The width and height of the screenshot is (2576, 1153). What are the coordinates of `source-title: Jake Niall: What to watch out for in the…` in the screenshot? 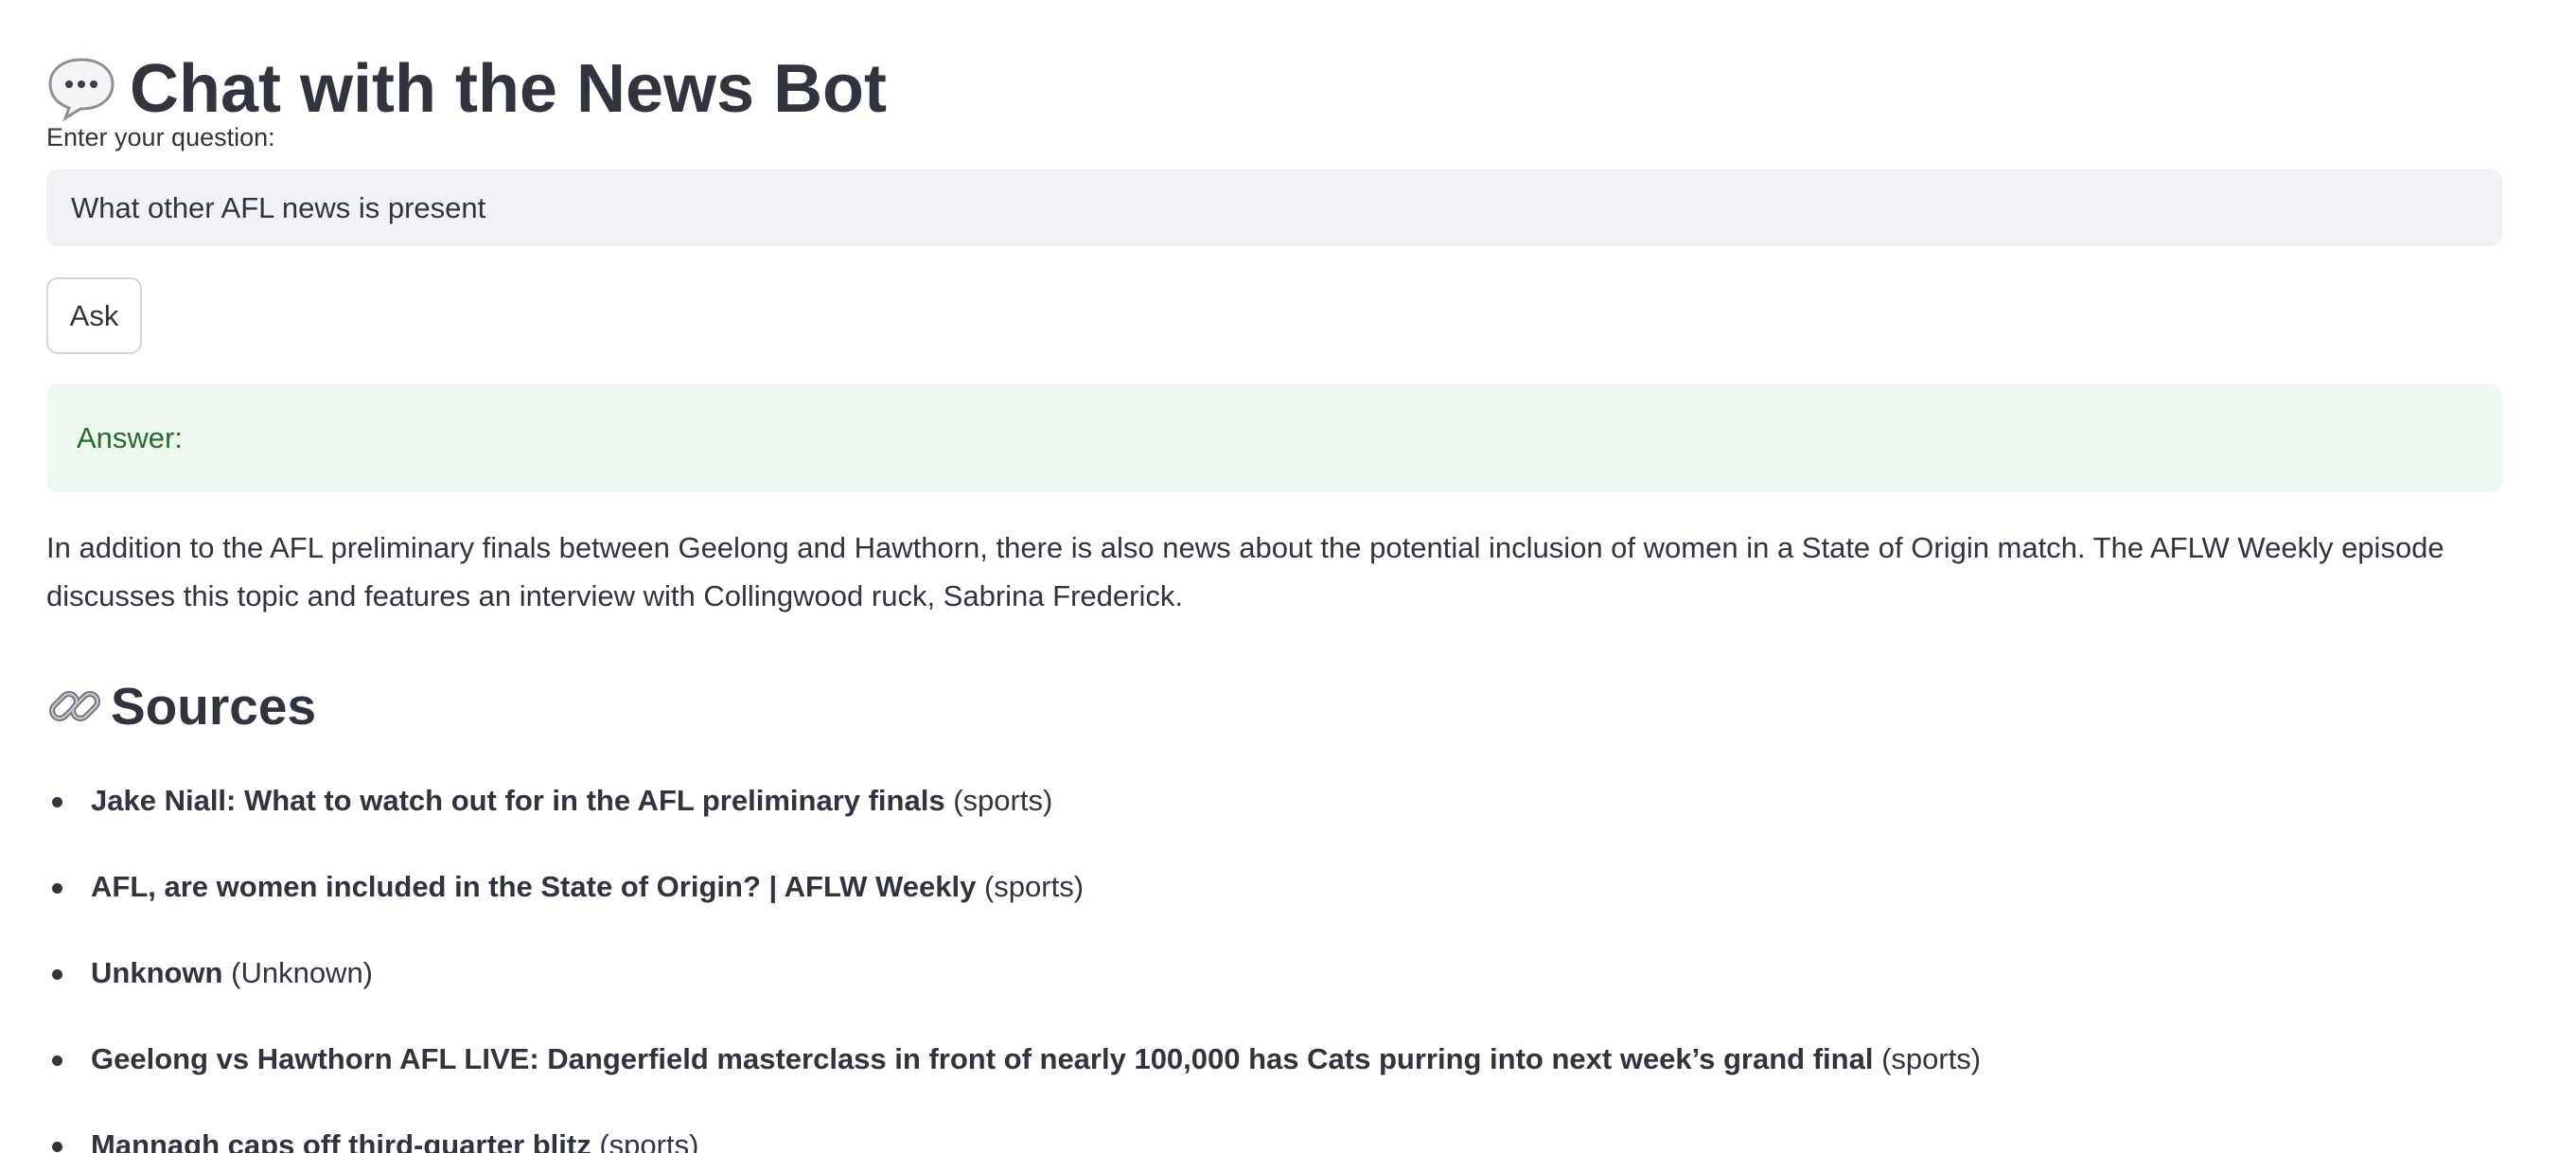 It's located at (518, 800).